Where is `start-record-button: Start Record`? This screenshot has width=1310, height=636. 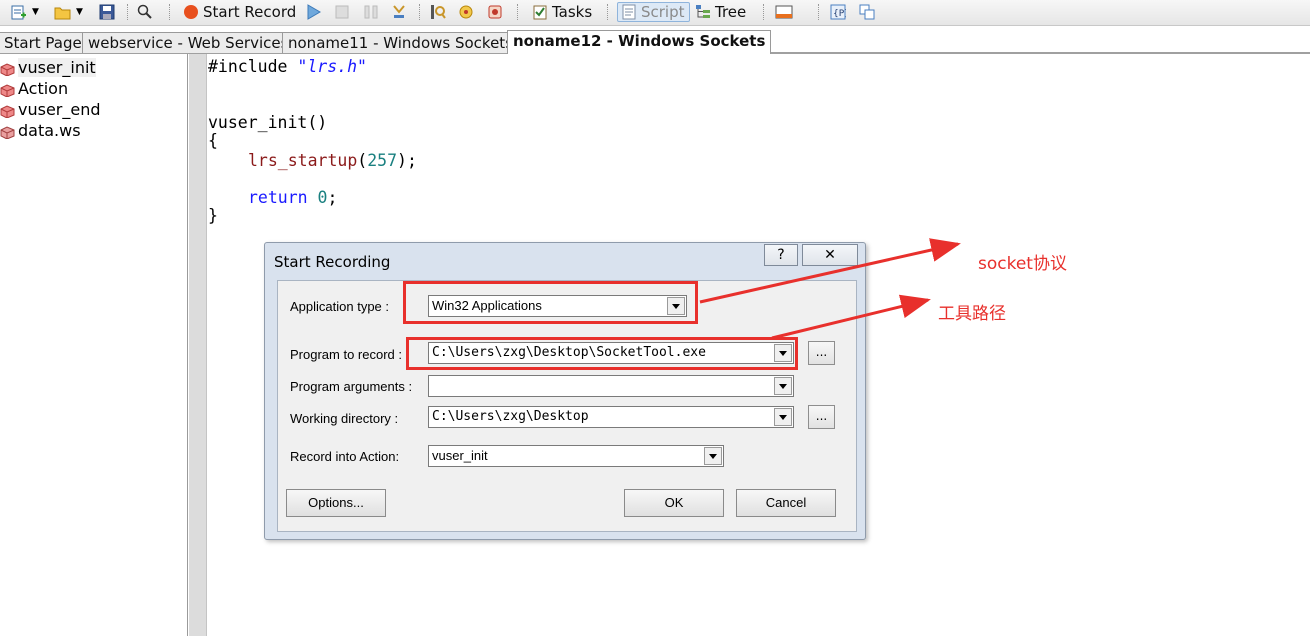
start-record-button: Start Record is located at coordinates (239, 12).